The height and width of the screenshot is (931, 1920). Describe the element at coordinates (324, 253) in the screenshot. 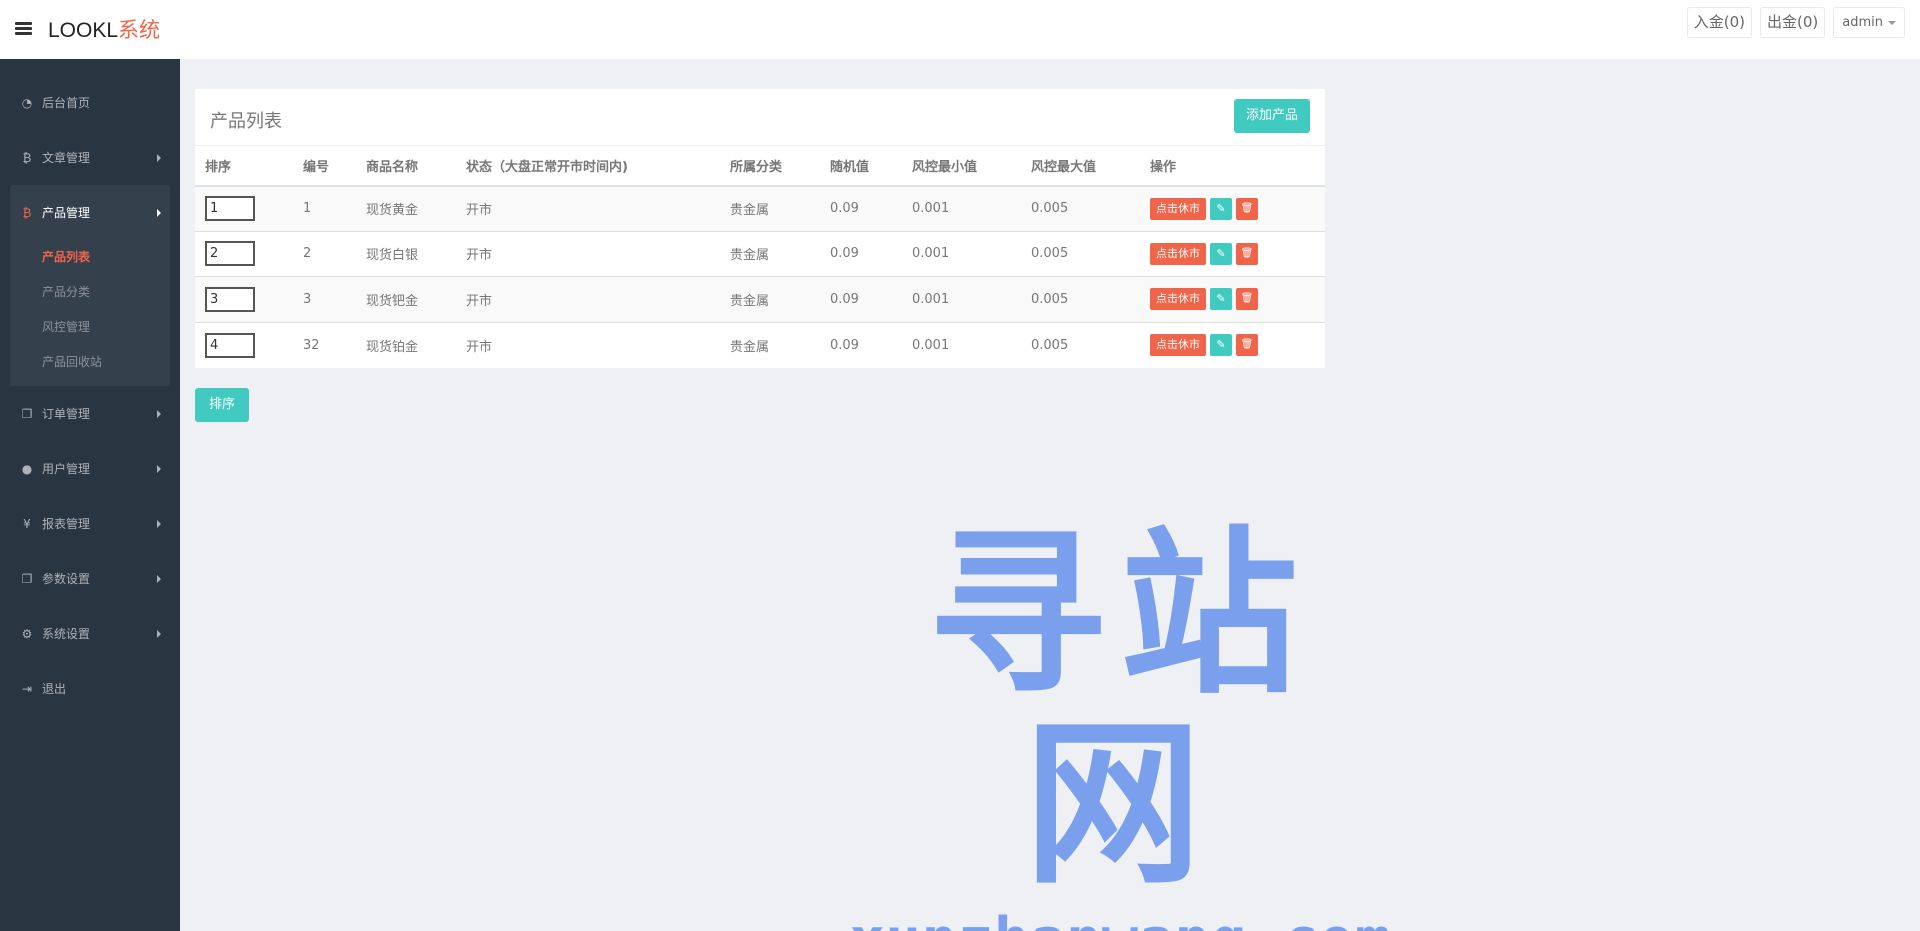

I see `product-id: 2` at that location.